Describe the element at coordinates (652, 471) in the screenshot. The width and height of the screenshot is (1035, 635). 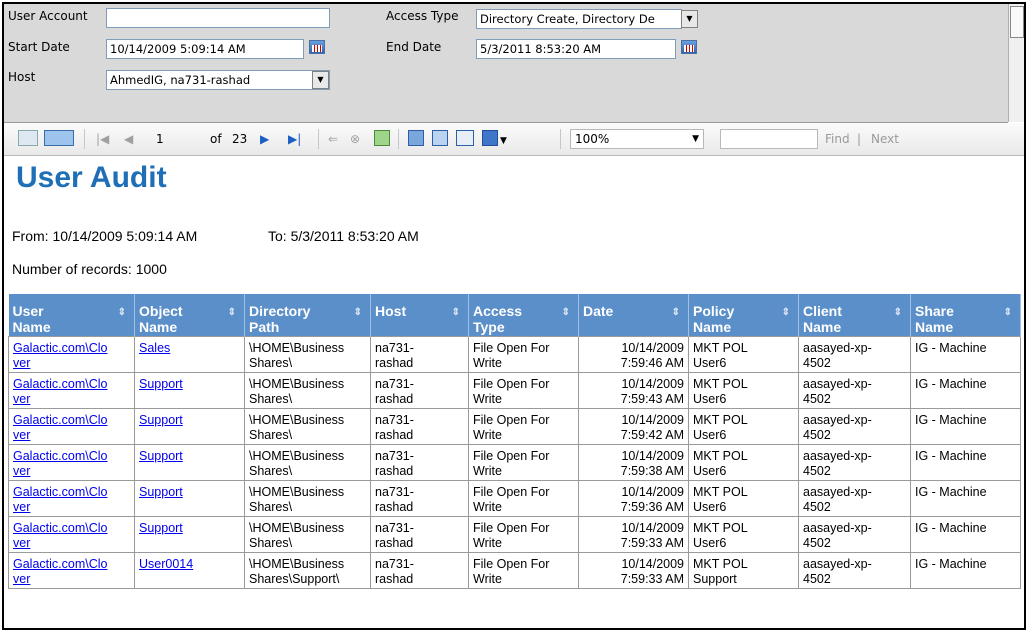
I see `cell-text: 7:59:38 AM` at that location.